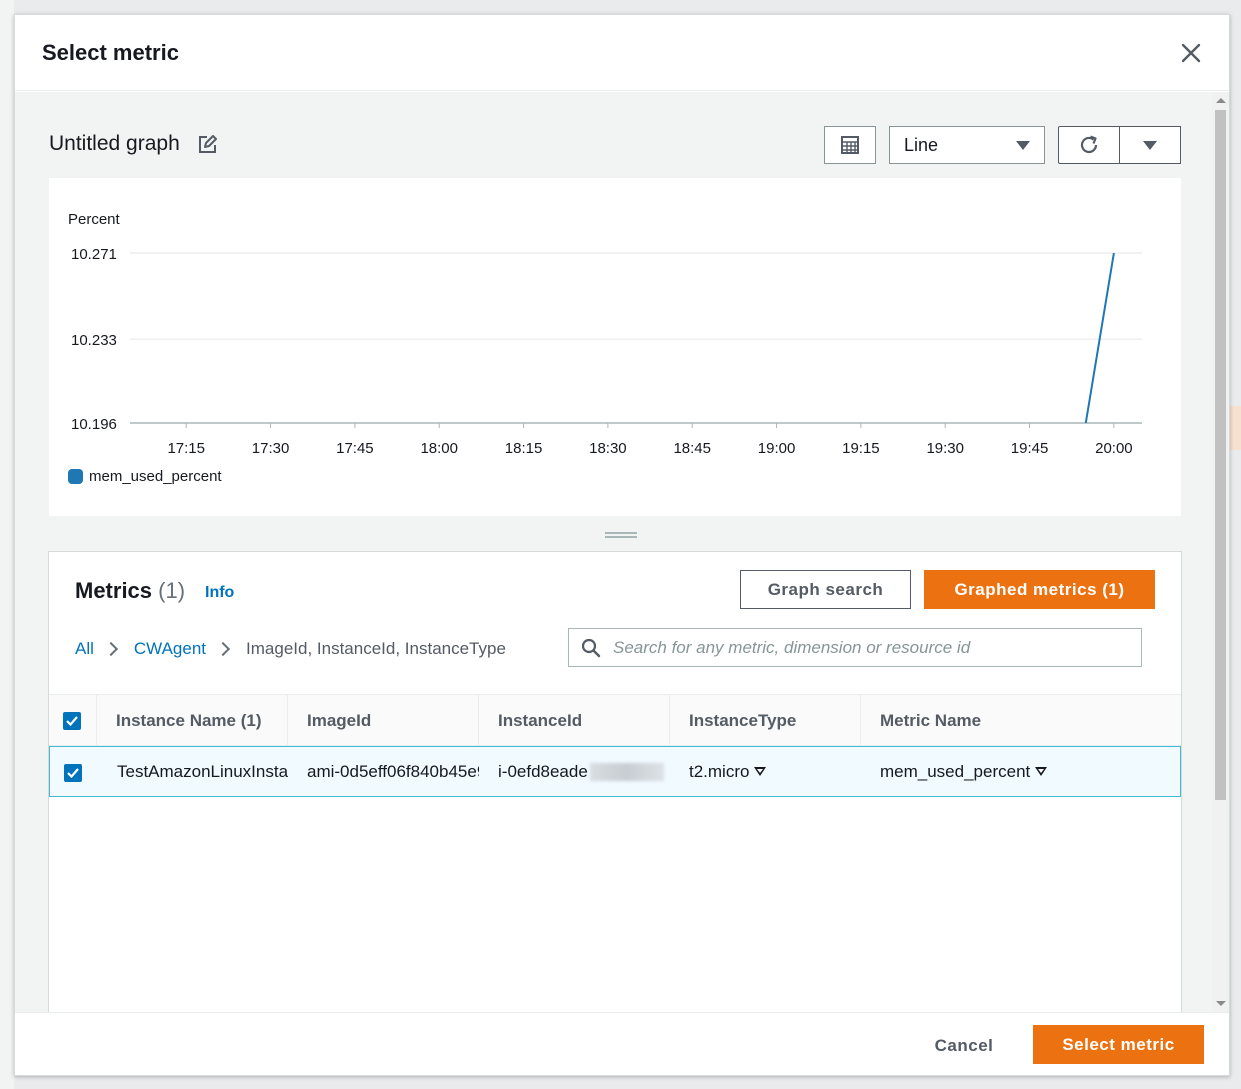 The image size is (1241, 1089). What do you see at coordinates (110, 52) in the screenshot?
I see `modal-title: Select metric` at bounding box center [110, 52].